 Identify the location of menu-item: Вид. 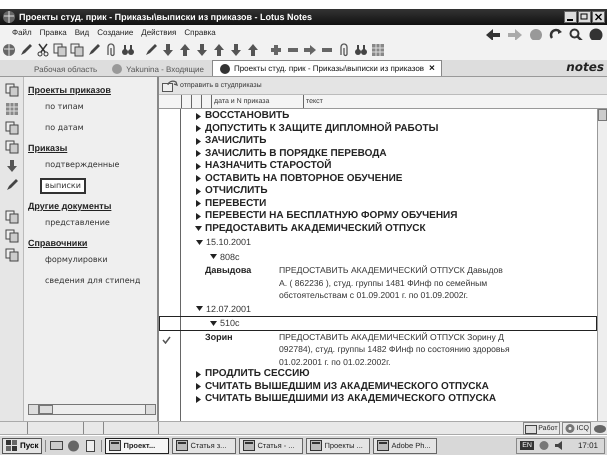
(82, 32).